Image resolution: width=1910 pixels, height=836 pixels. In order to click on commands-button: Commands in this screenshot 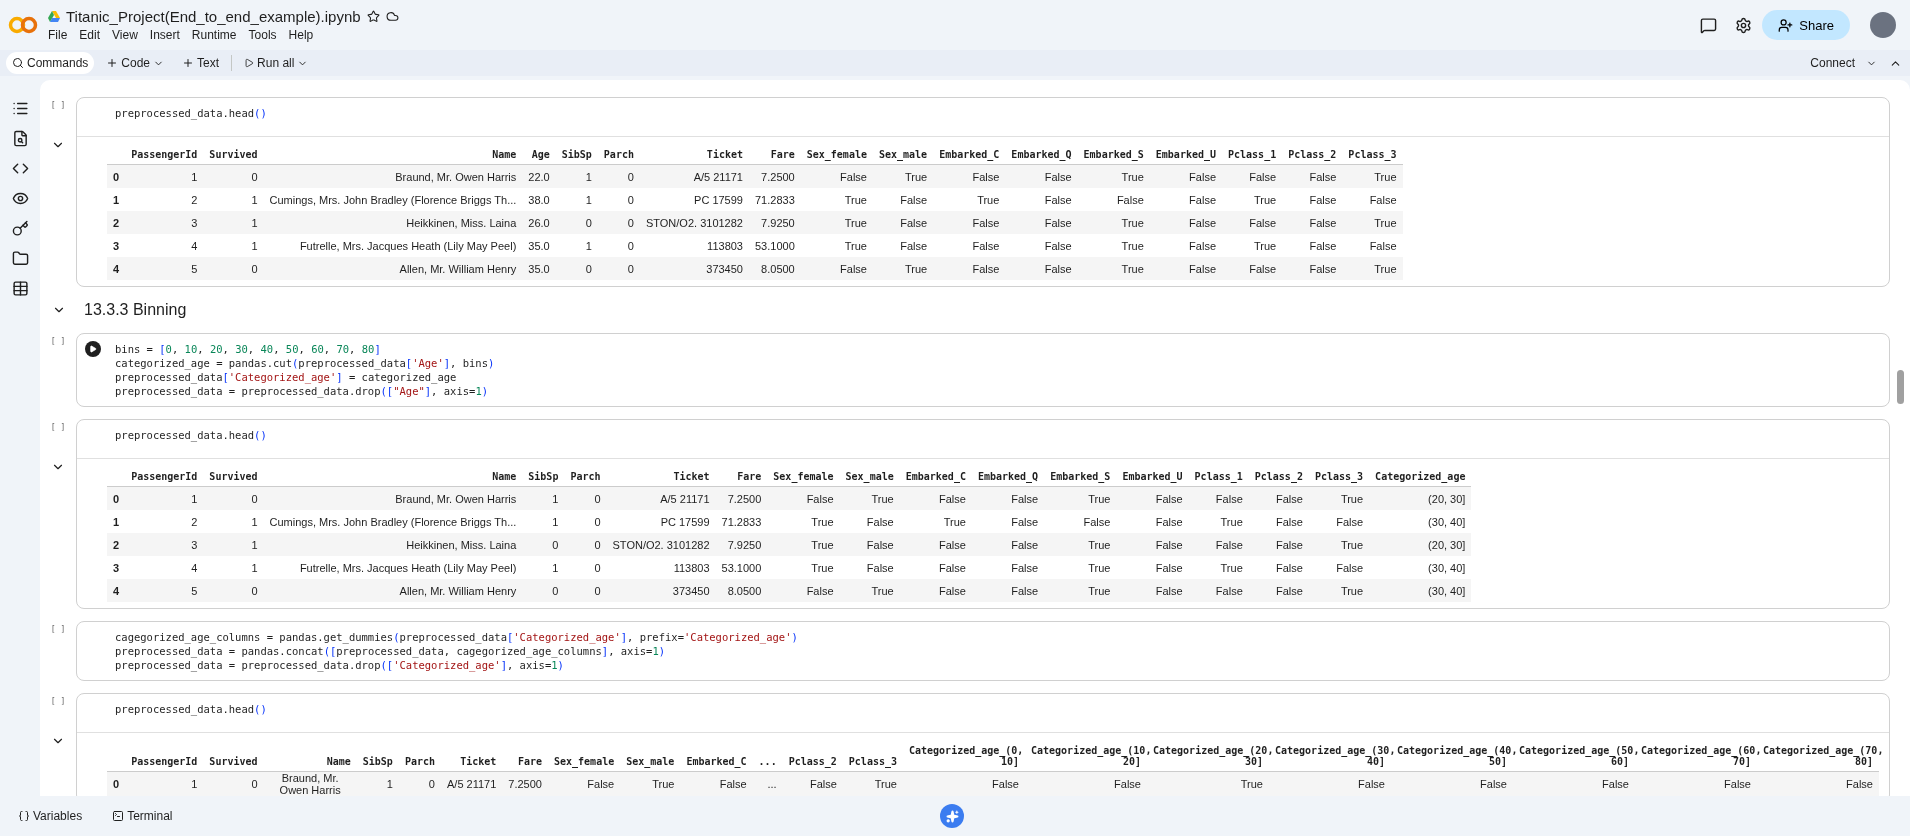, I will do `click(50, 63)`.